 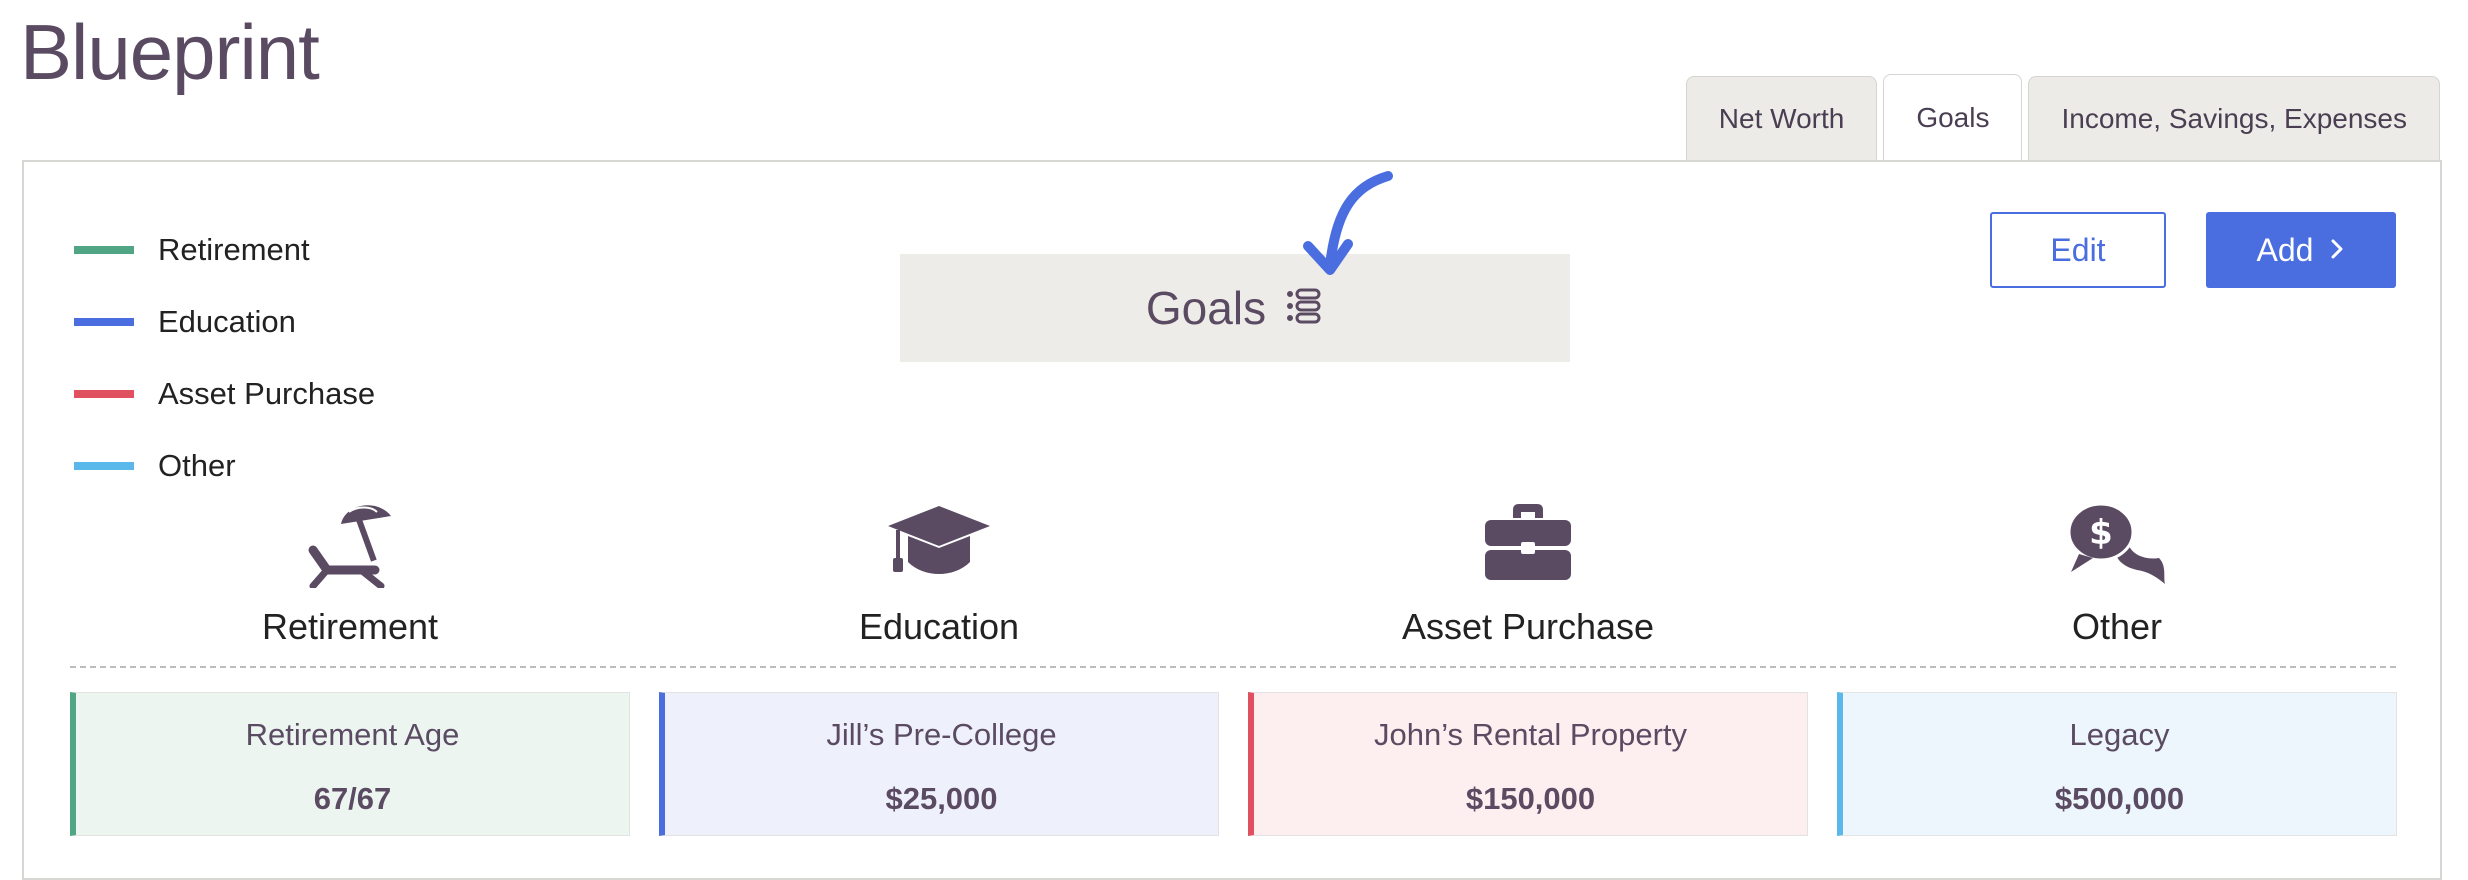 What do you see at coordinates (1206, 308) in the screenshot?
I see `goals-header-label: Goals` at bounding box center [1206, 308].